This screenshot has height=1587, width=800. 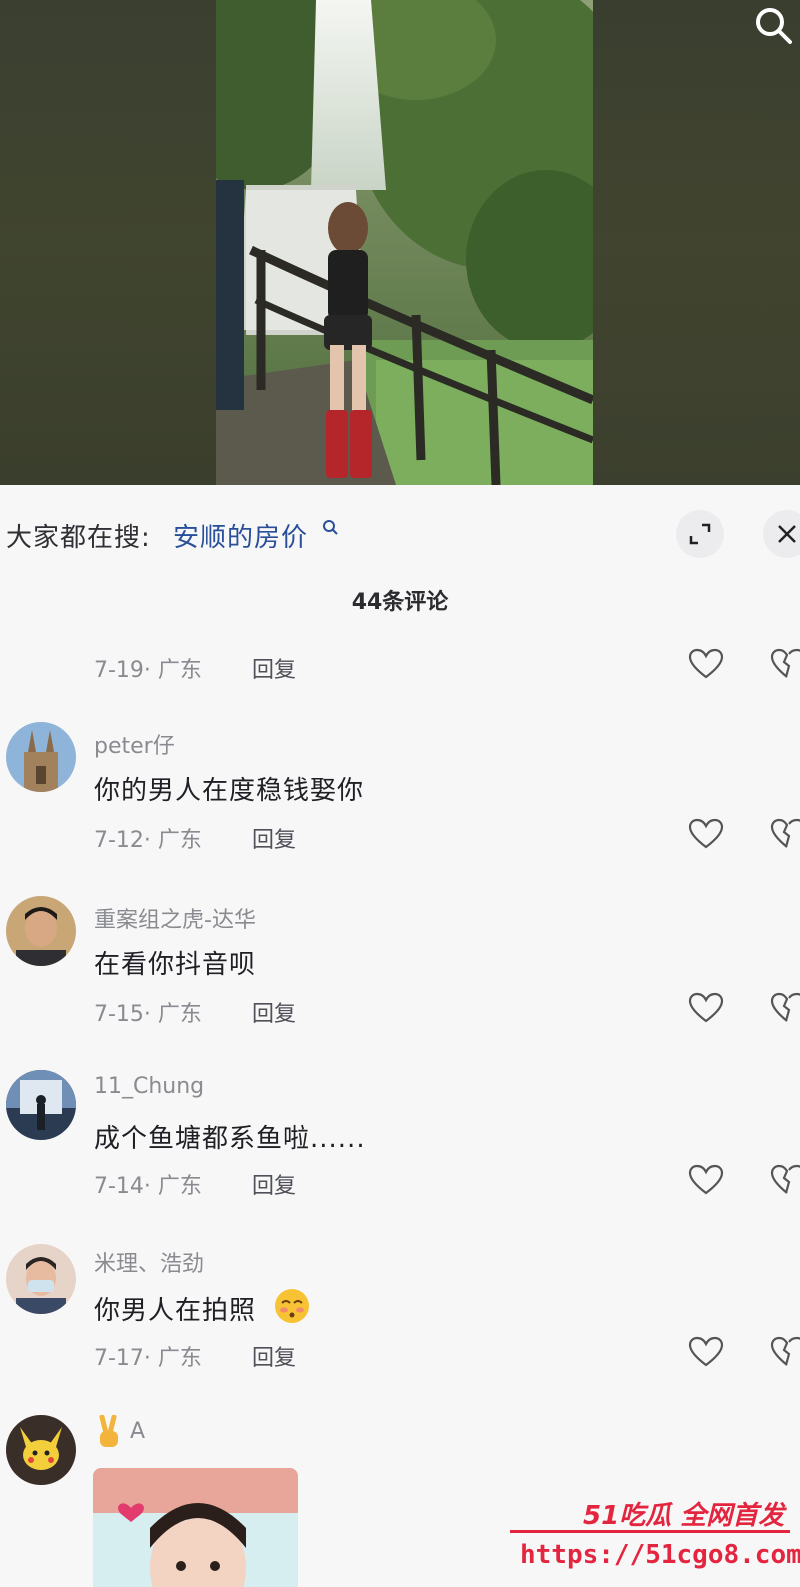 I want to click on video-scene-image, so click(x=404, y=242).